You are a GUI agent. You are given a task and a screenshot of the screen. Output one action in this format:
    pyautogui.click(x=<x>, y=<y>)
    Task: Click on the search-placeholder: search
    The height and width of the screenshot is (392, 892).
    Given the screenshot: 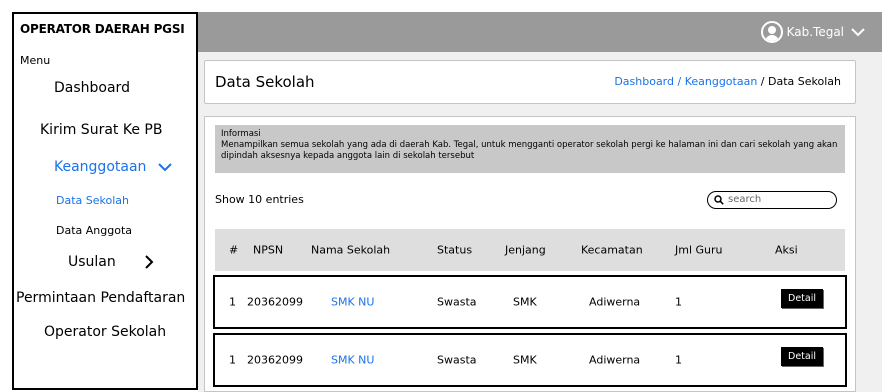 What is the action you would take?
    pyautogui.click(x=745, y=199)
    